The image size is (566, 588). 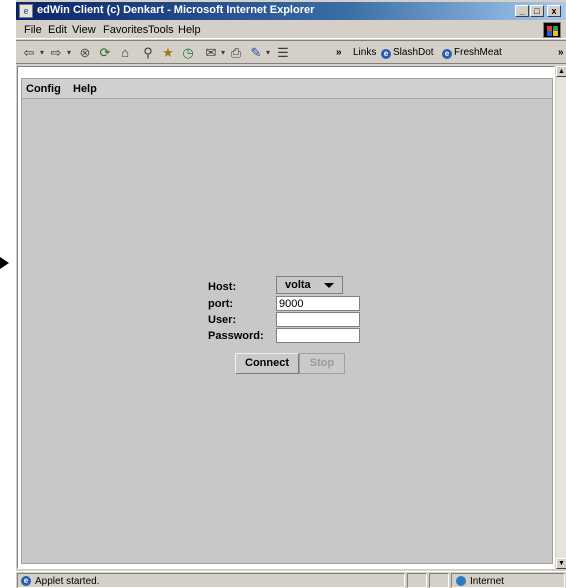 I want to click on menu-edit: Edit, so click(x=57, y=30).